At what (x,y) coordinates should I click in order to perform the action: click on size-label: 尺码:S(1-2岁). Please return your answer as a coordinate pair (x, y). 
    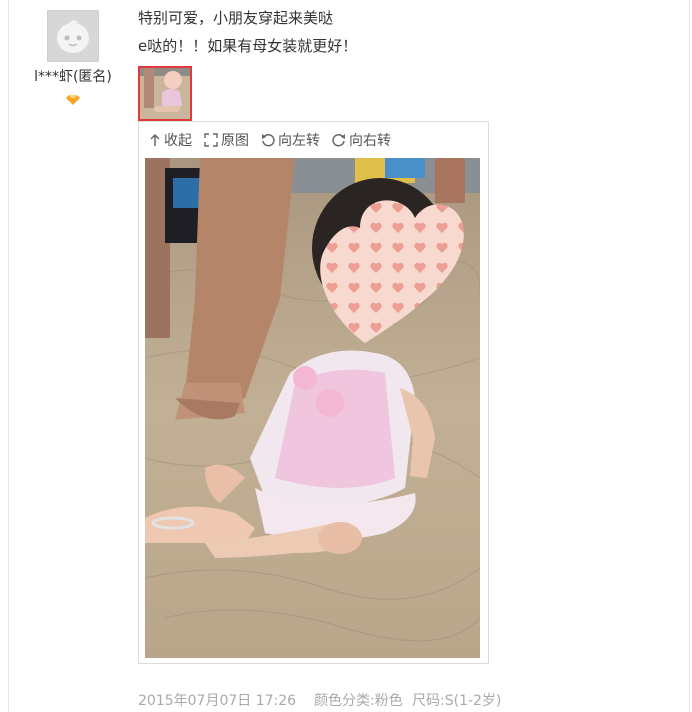
    Looking at the image, I should click on (457, 701).